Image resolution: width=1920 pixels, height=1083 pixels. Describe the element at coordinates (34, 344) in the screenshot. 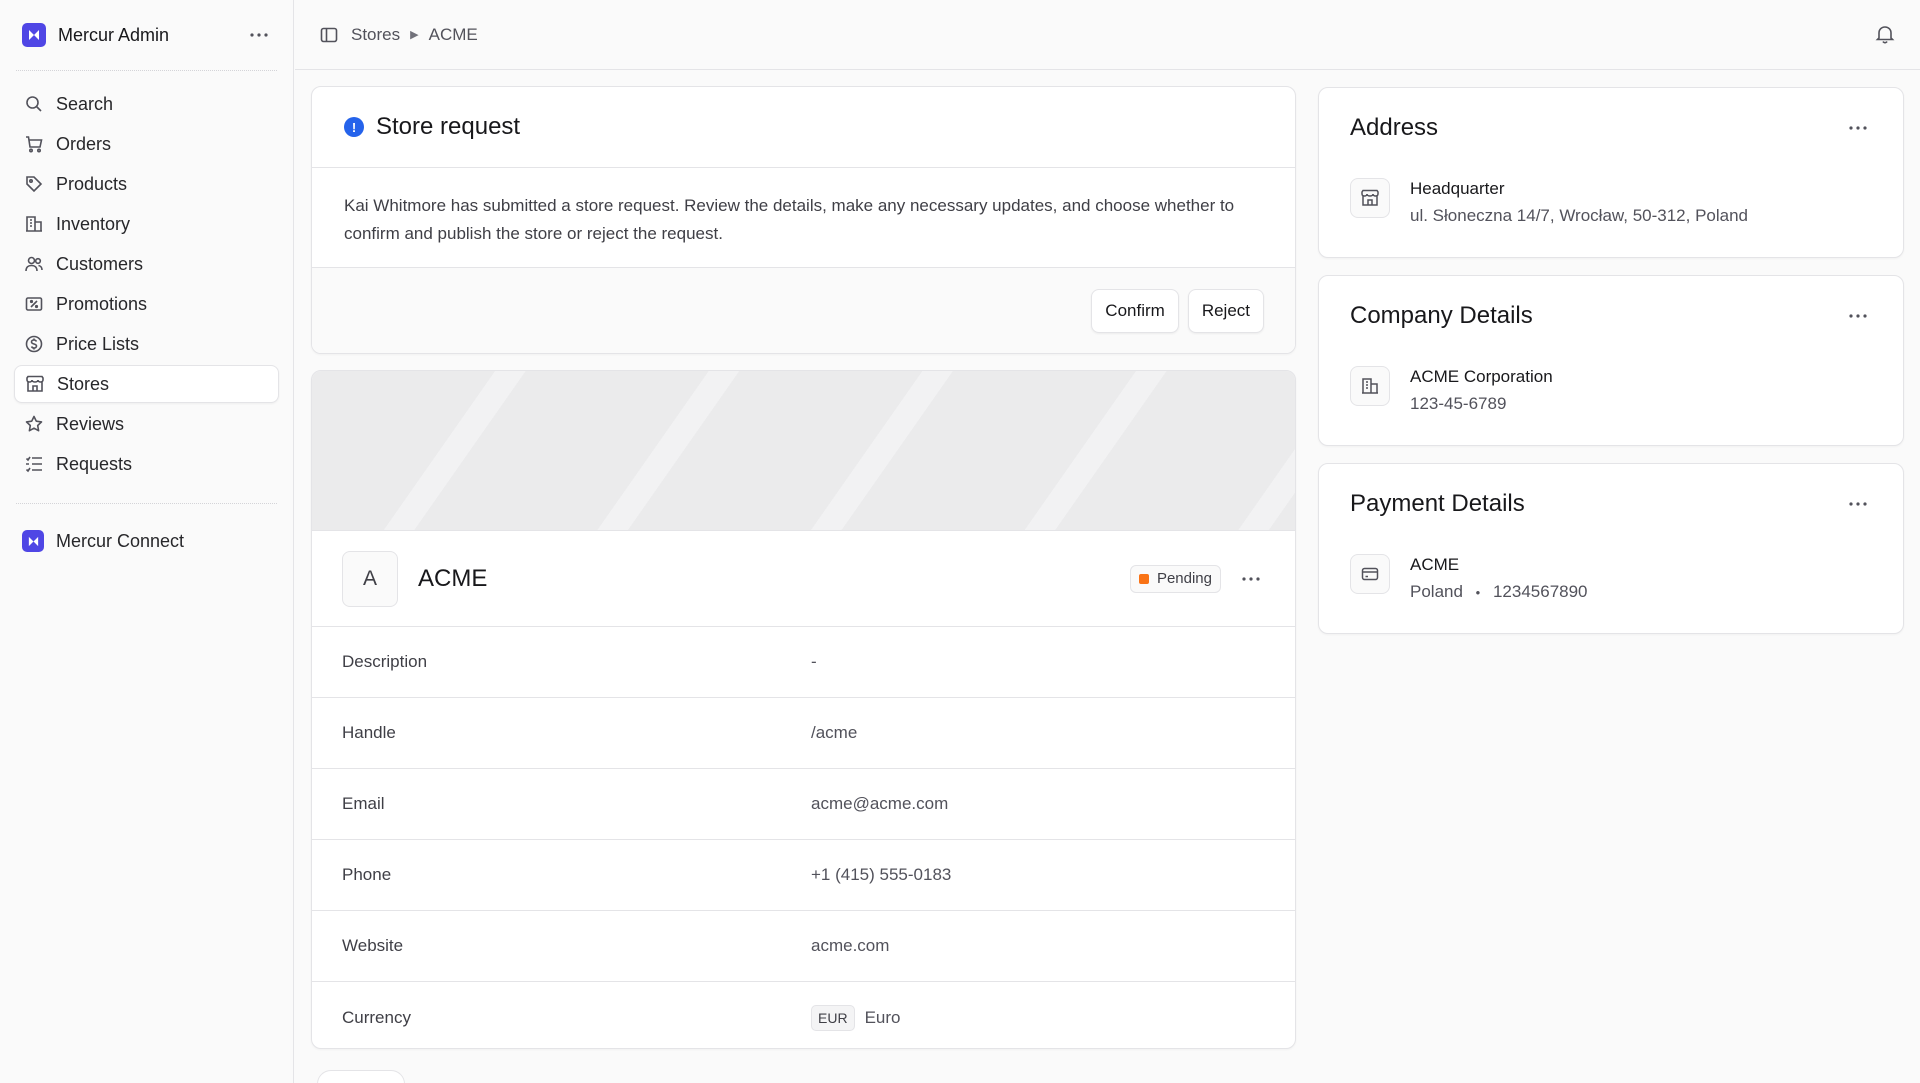

I see `currency-dollar-icon` at that location.